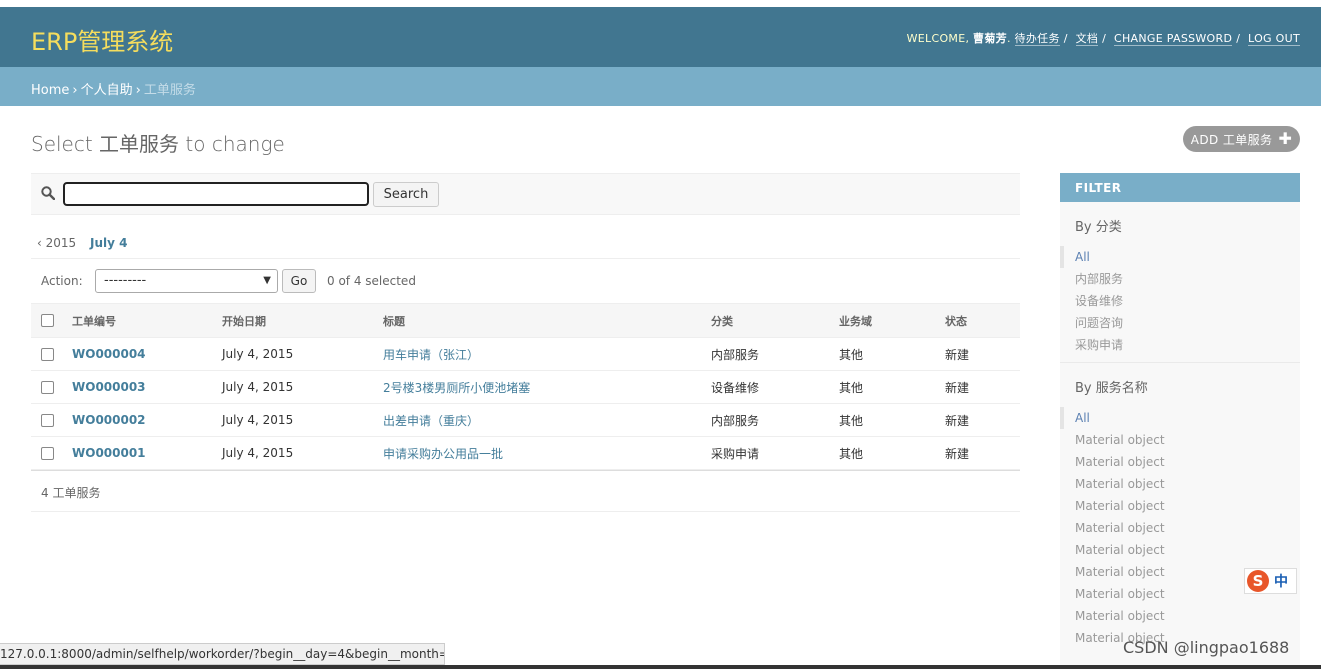 Image resolution: width=1321 pixels, height=669 pixels. Describe the element at coordinates (775, 453) in the screenshot. I see `row-category: 采购申请` at that location.